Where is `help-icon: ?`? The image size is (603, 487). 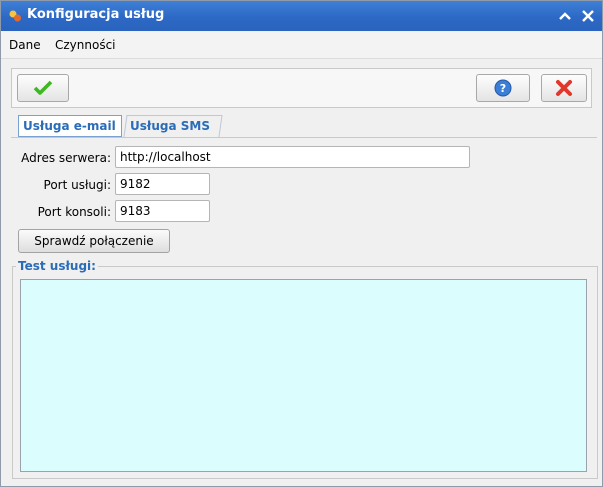 help-icon: ? is located at coordinates (503, 88).